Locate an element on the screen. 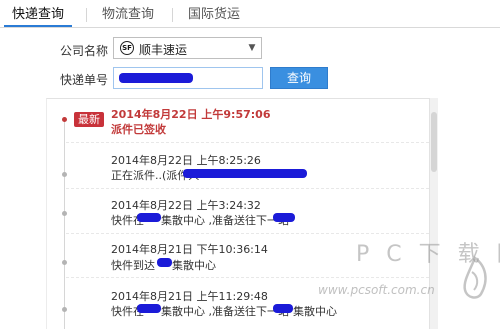  company-select: SF 顺丰速运 ▼ is located at coordinates (187, 48).